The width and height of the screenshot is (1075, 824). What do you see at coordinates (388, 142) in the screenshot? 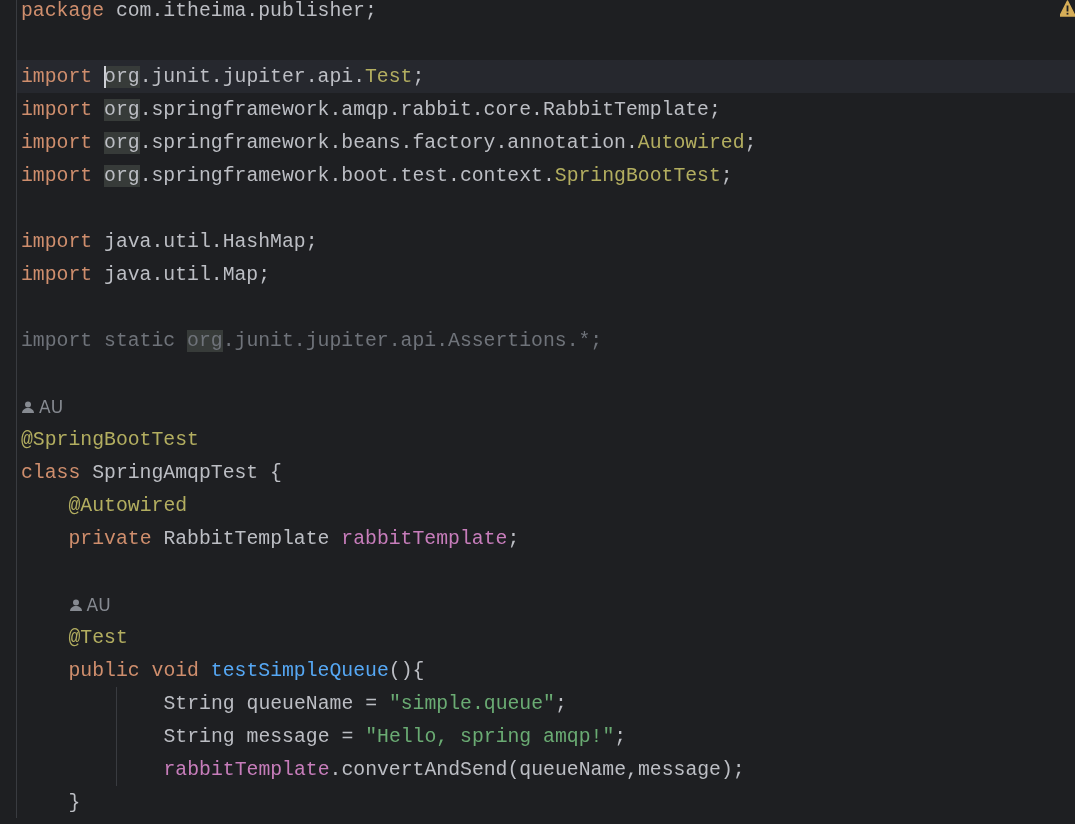
I see `code-token: .springframework.beans.factory.annotation.` at bounding box center [388, 142].